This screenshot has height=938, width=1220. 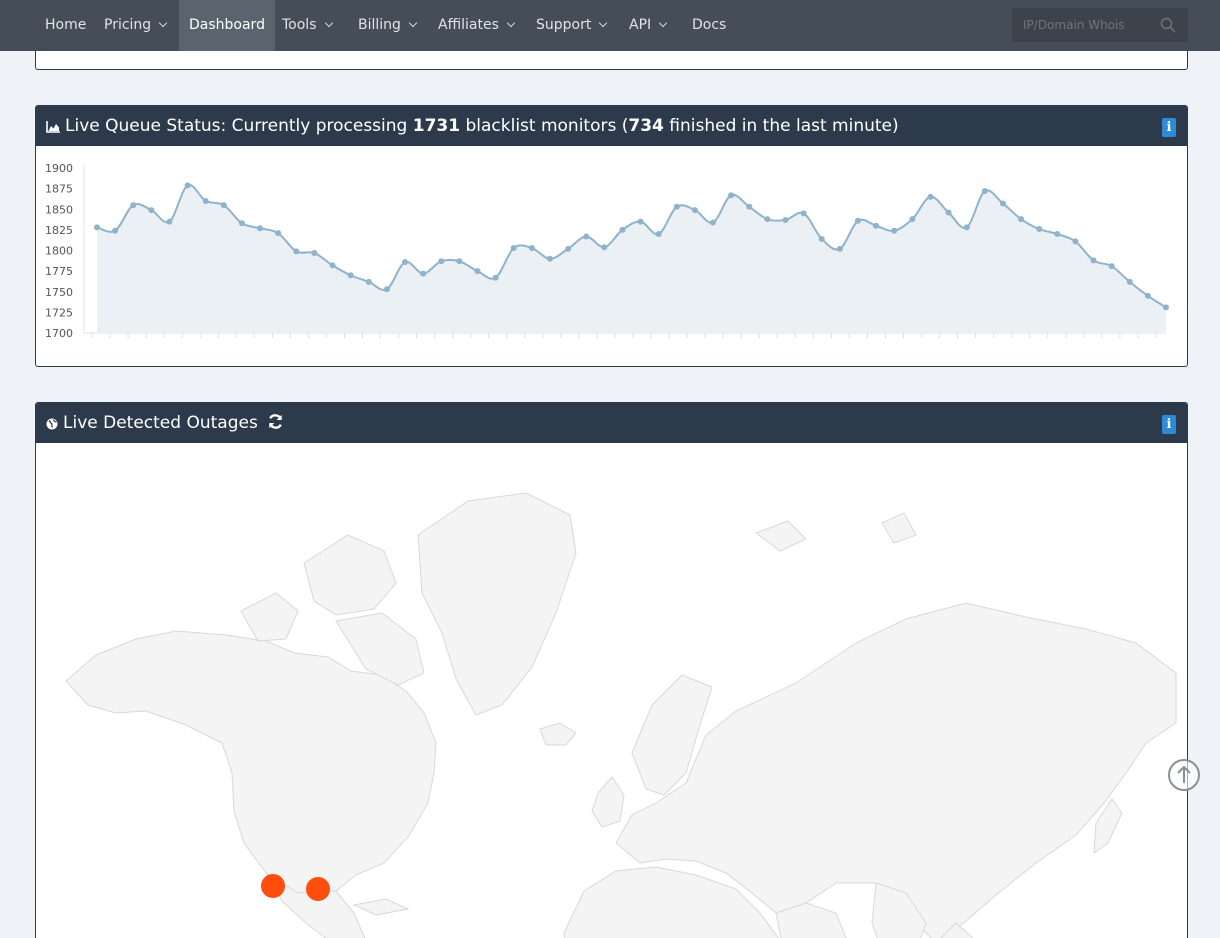 What do you see at coordinates (136, 25) in the screenshot?
I see `nav-pricing: Pricing` at bounding box center [136, 25].